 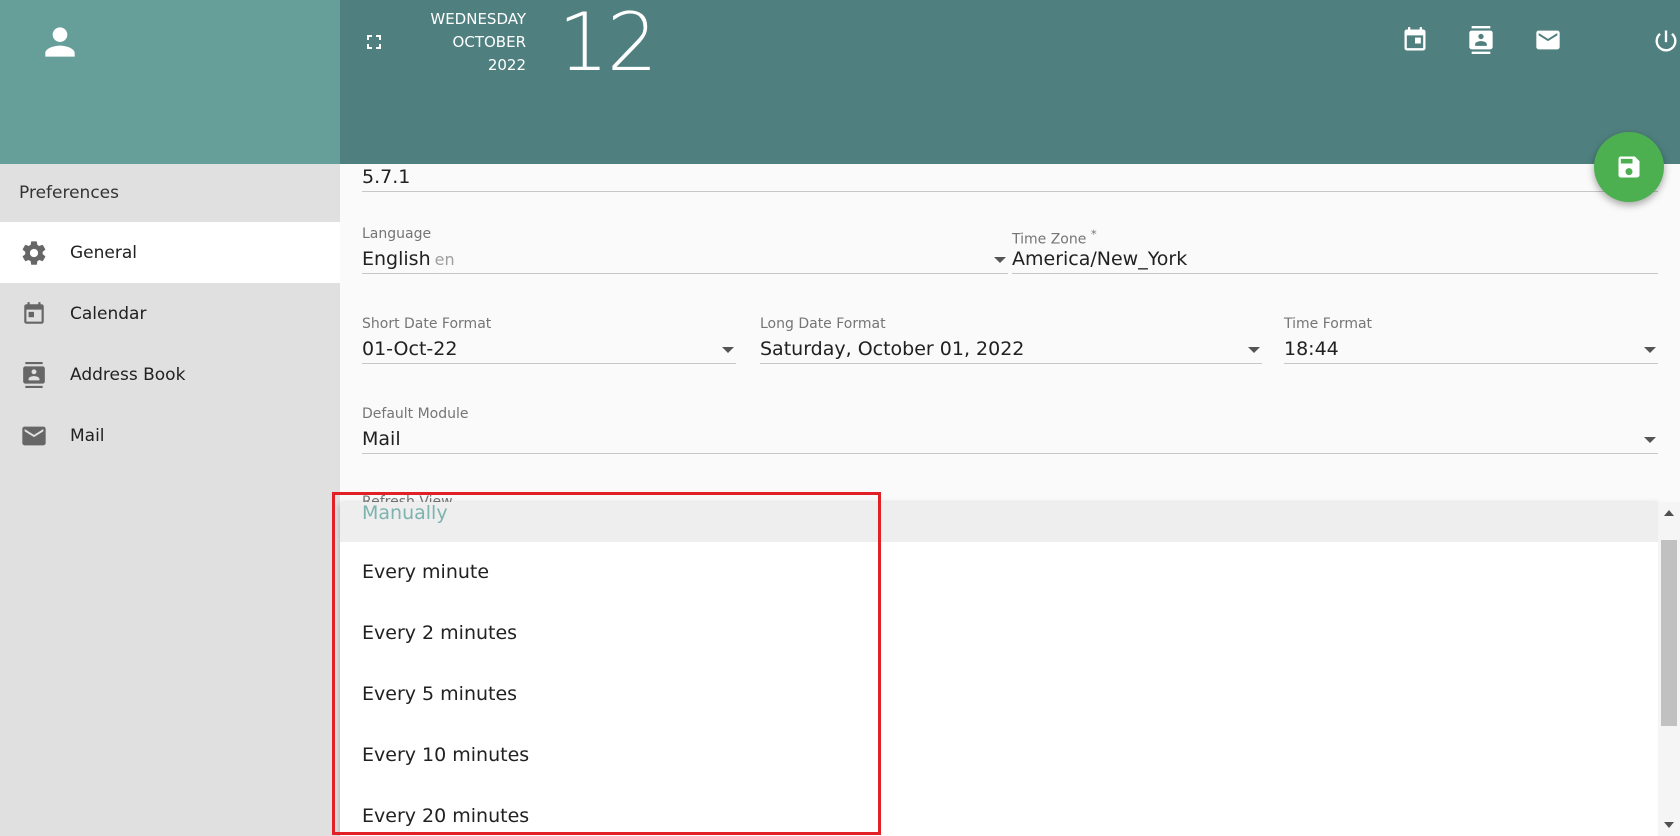 I want to click on language-code: en, so click(x=444, y=259).